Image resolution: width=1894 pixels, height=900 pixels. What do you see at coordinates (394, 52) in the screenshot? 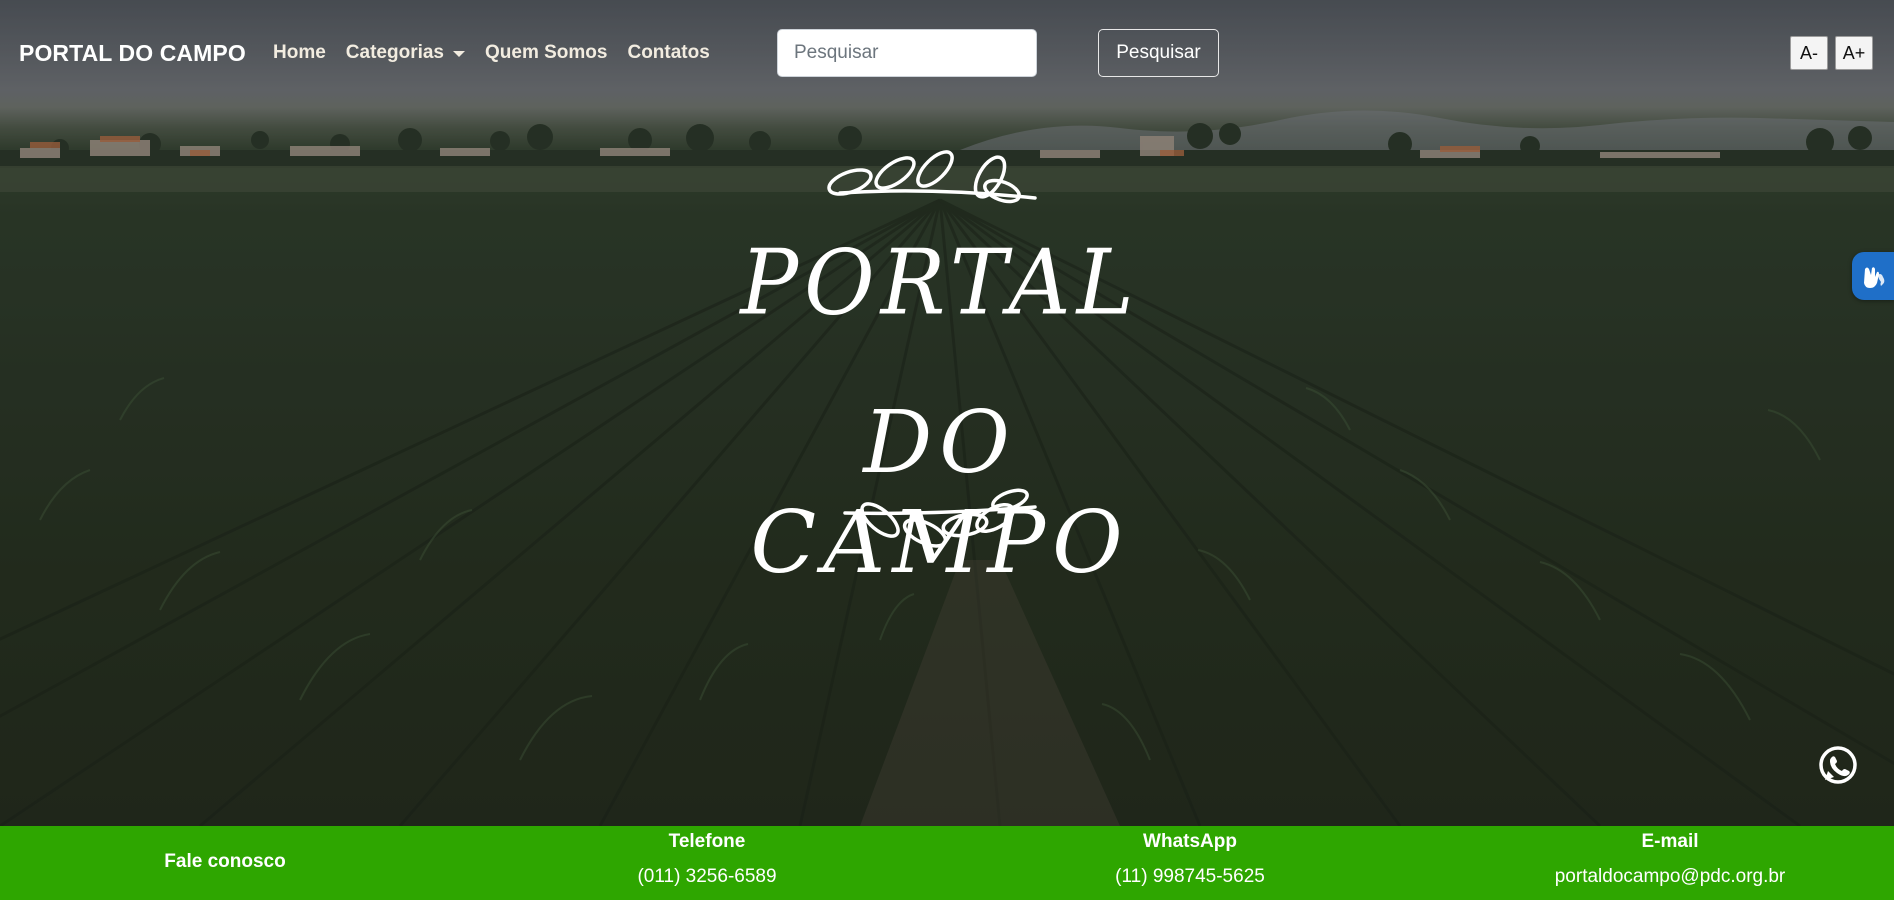
I see `nav-link-label: Categorias` at bounding box center [394, 52].